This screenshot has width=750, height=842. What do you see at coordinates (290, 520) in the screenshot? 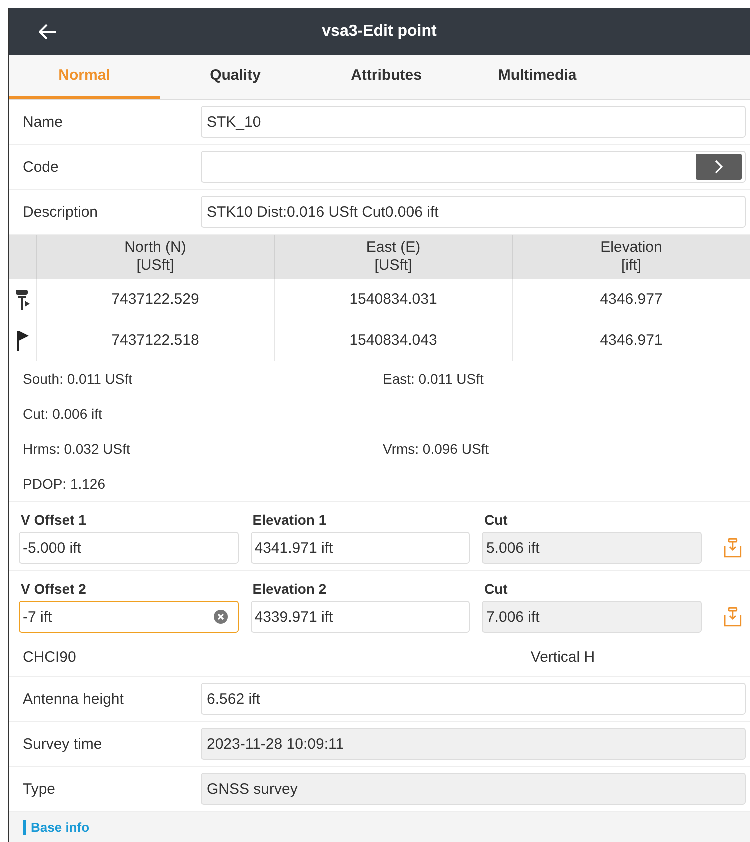
I see `field-label: Elevation 1` at bounding box center [290, 520].